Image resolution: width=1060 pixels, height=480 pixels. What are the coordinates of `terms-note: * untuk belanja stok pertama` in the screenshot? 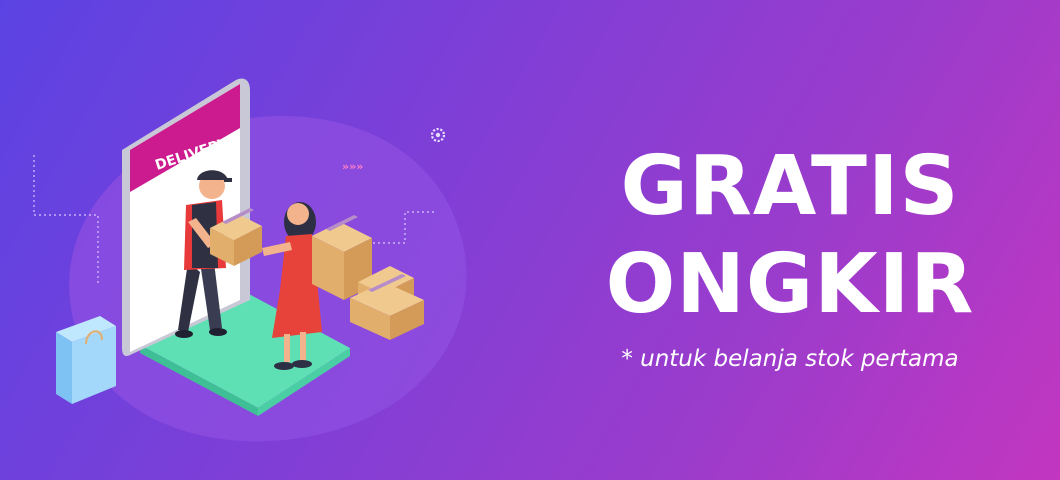 It's located at (790, 359).